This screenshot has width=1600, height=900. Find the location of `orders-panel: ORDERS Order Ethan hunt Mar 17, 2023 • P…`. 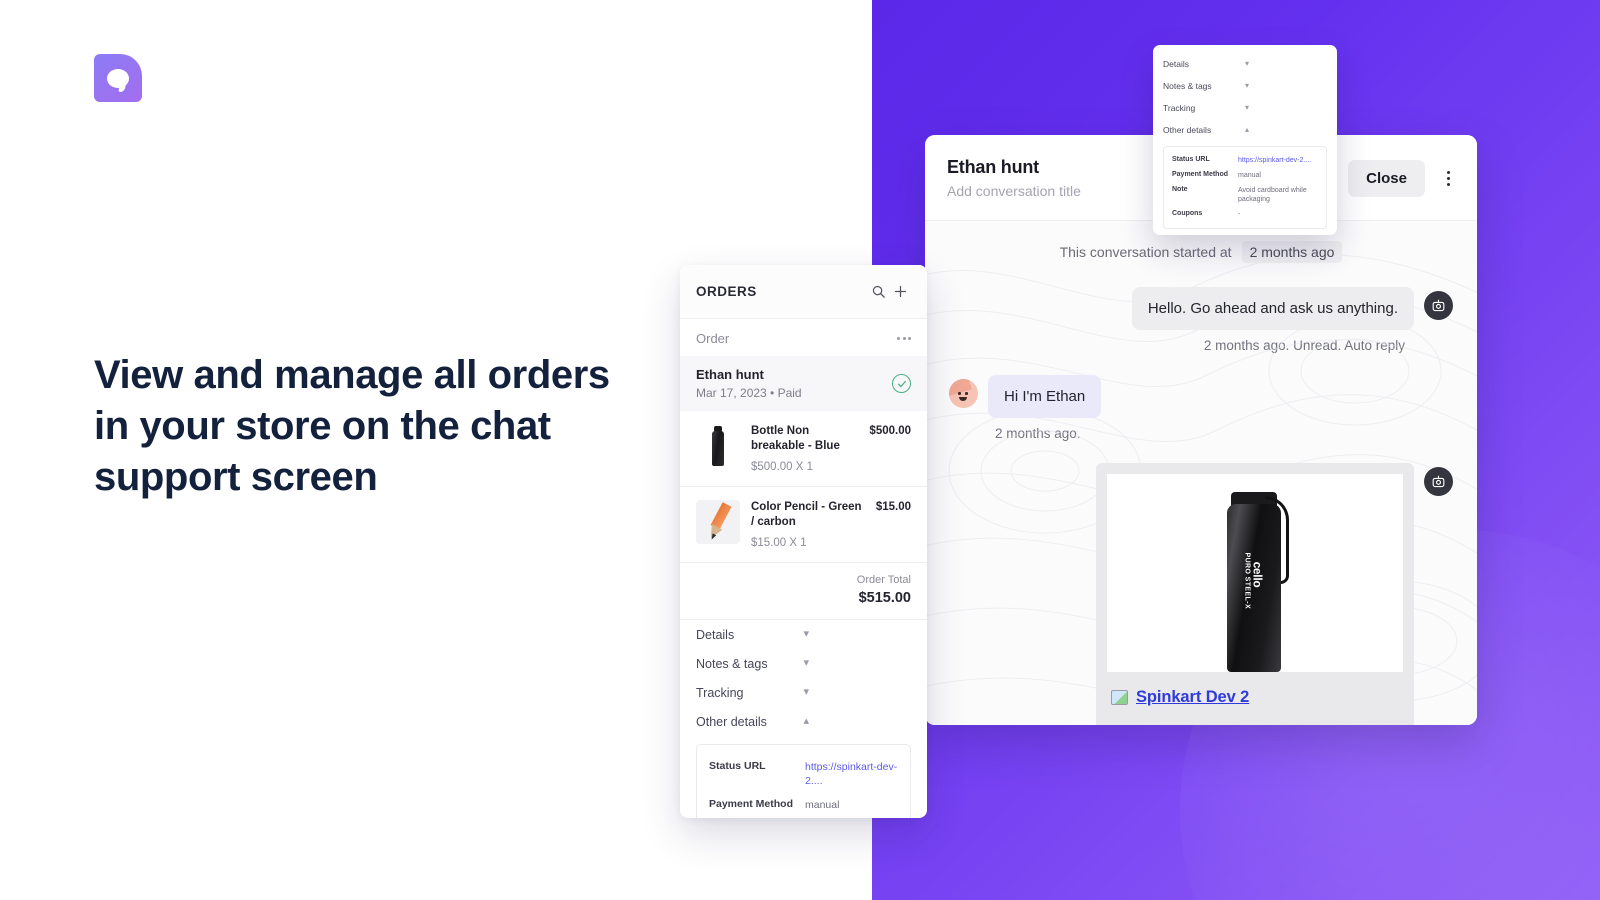

orders-panel: ORDERS Order Ethan hunt Mar 17, 2023 • P… is located at coordinates (803, 541).